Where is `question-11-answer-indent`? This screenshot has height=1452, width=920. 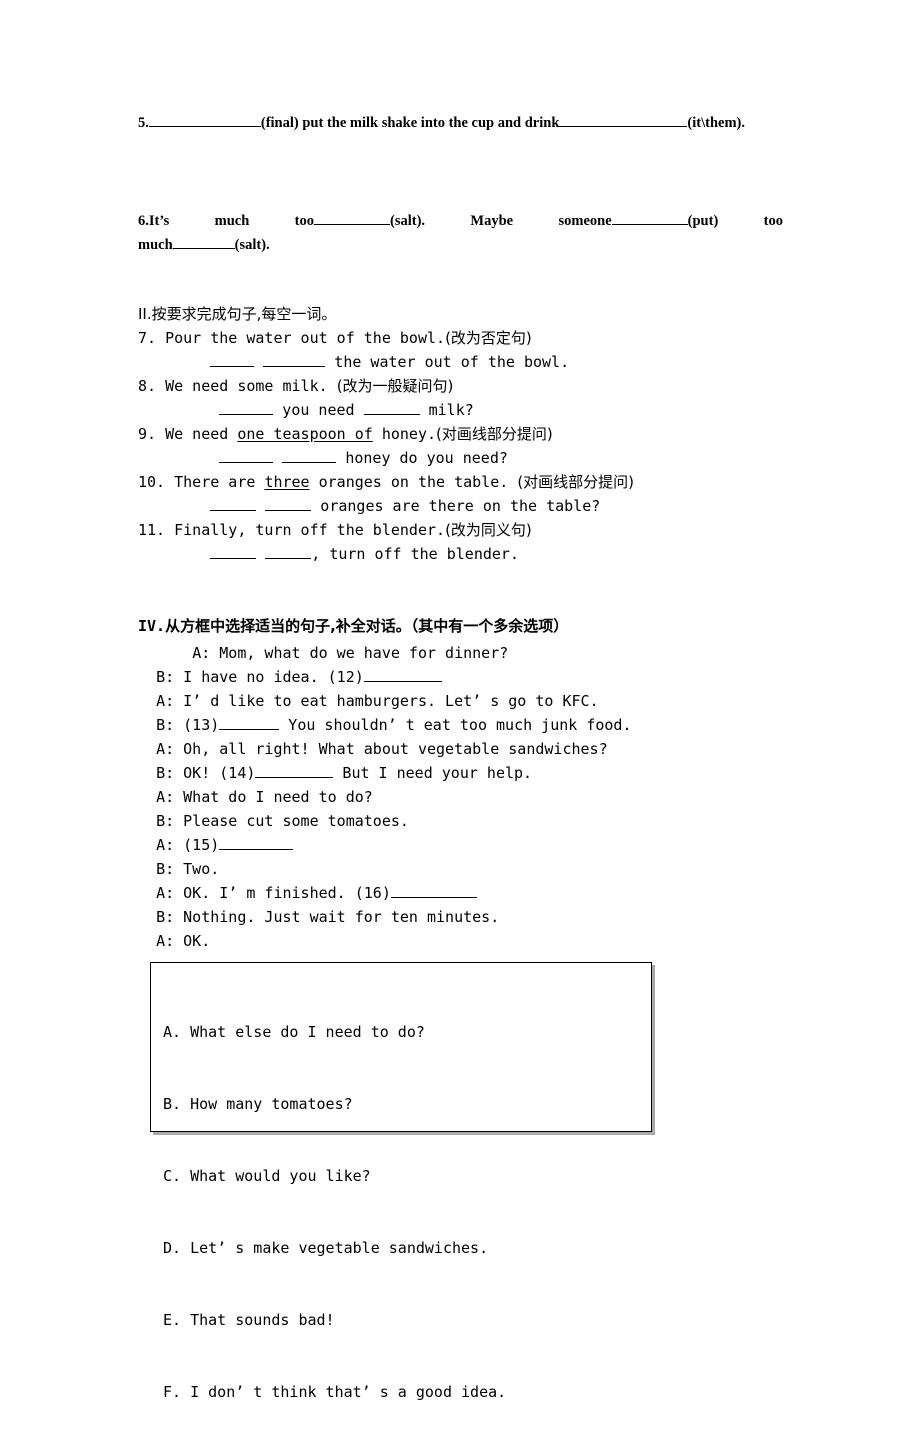
question-11-answer-indent is located at coordinates (174, 554).